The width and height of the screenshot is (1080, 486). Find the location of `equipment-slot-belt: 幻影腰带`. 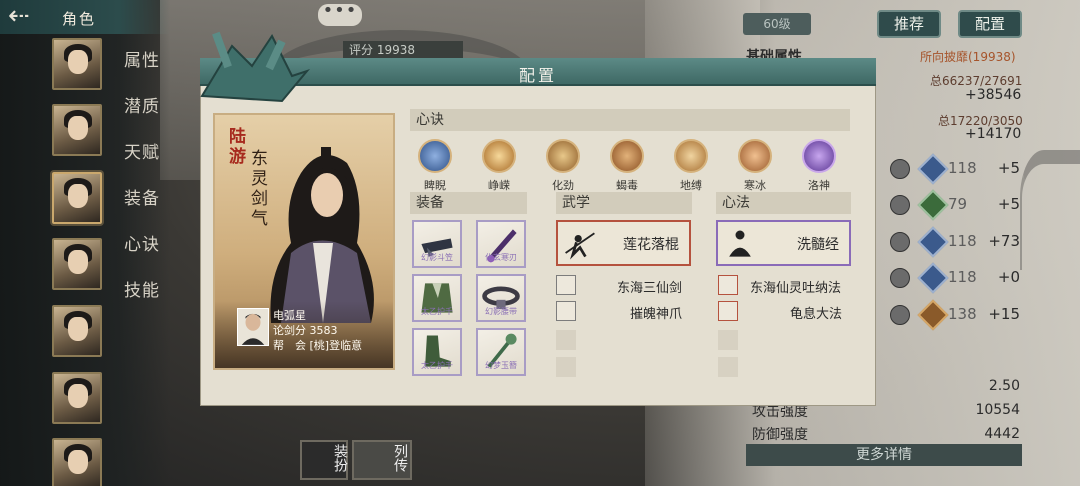

equipment-slot-belt: 幻影腰带 is located at coordinates (501, 298).